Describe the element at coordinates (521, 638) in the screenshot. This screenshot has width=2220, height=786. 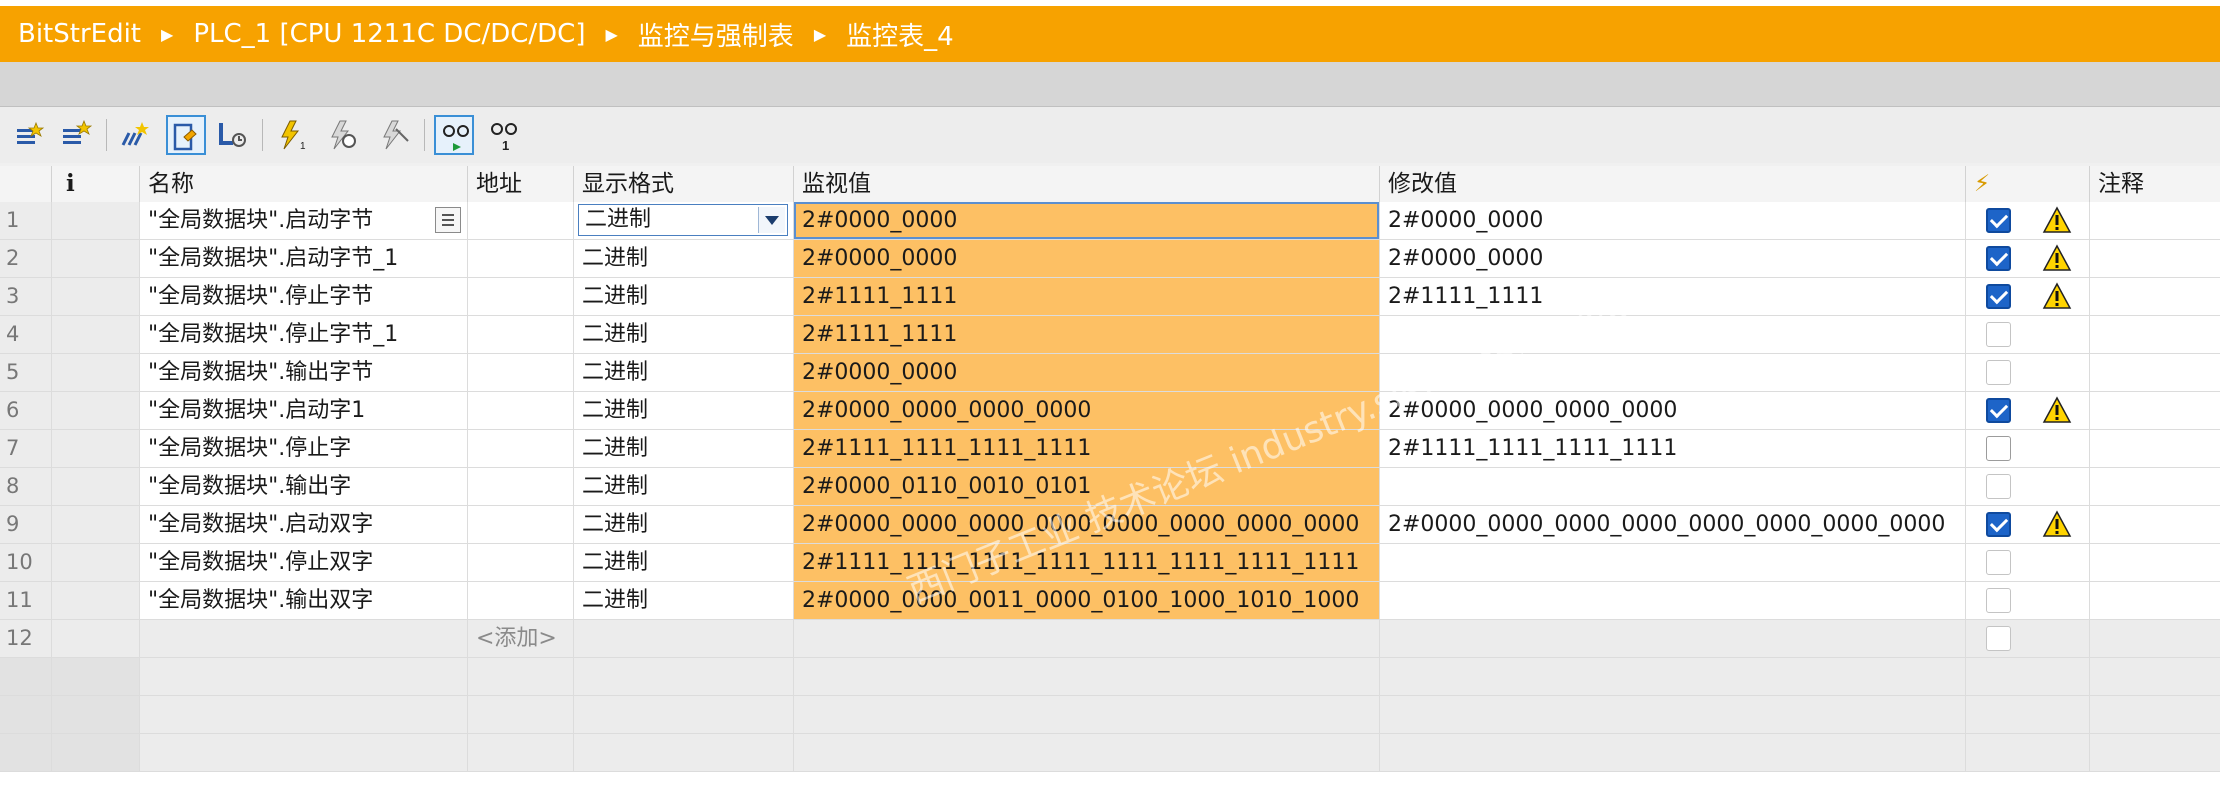
I see `add-new-tag-link: <添加>` at that location.